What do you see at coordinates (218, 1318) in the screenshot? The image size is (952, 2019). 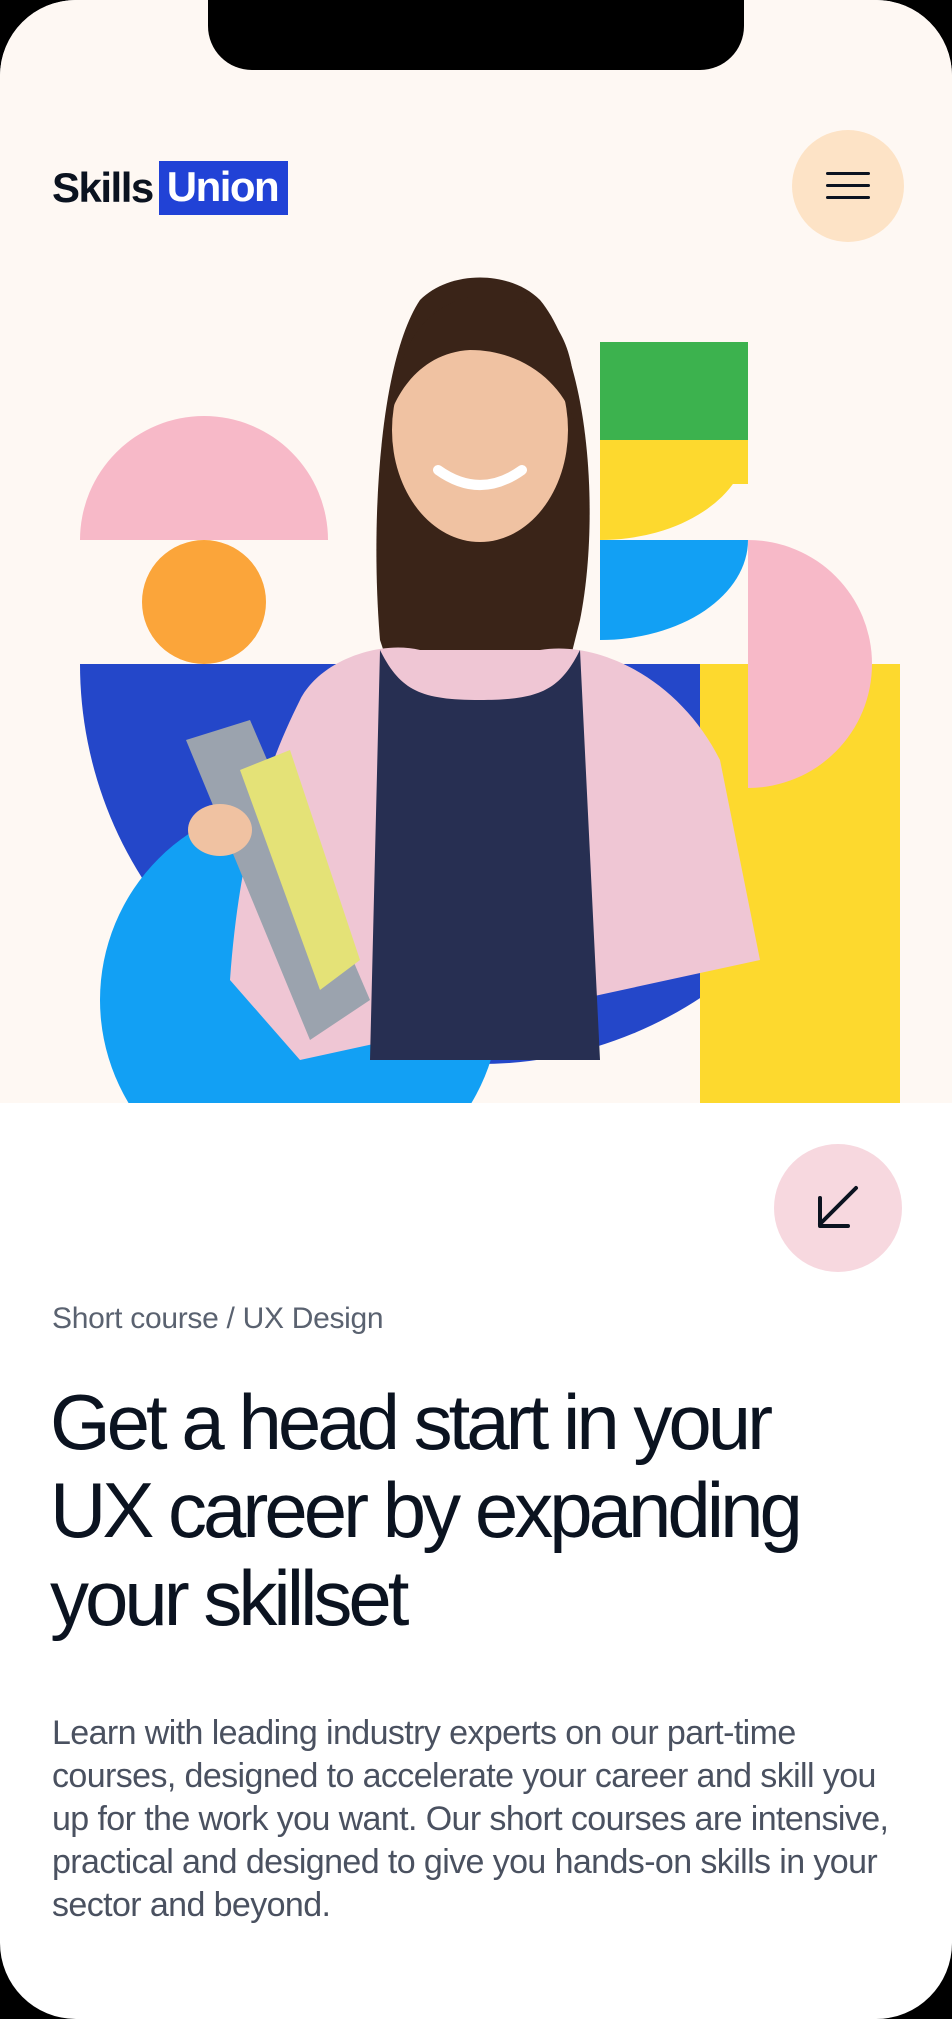 I see `breadcrumb: Short course / UX Design` at bounding box center [218, 1318].